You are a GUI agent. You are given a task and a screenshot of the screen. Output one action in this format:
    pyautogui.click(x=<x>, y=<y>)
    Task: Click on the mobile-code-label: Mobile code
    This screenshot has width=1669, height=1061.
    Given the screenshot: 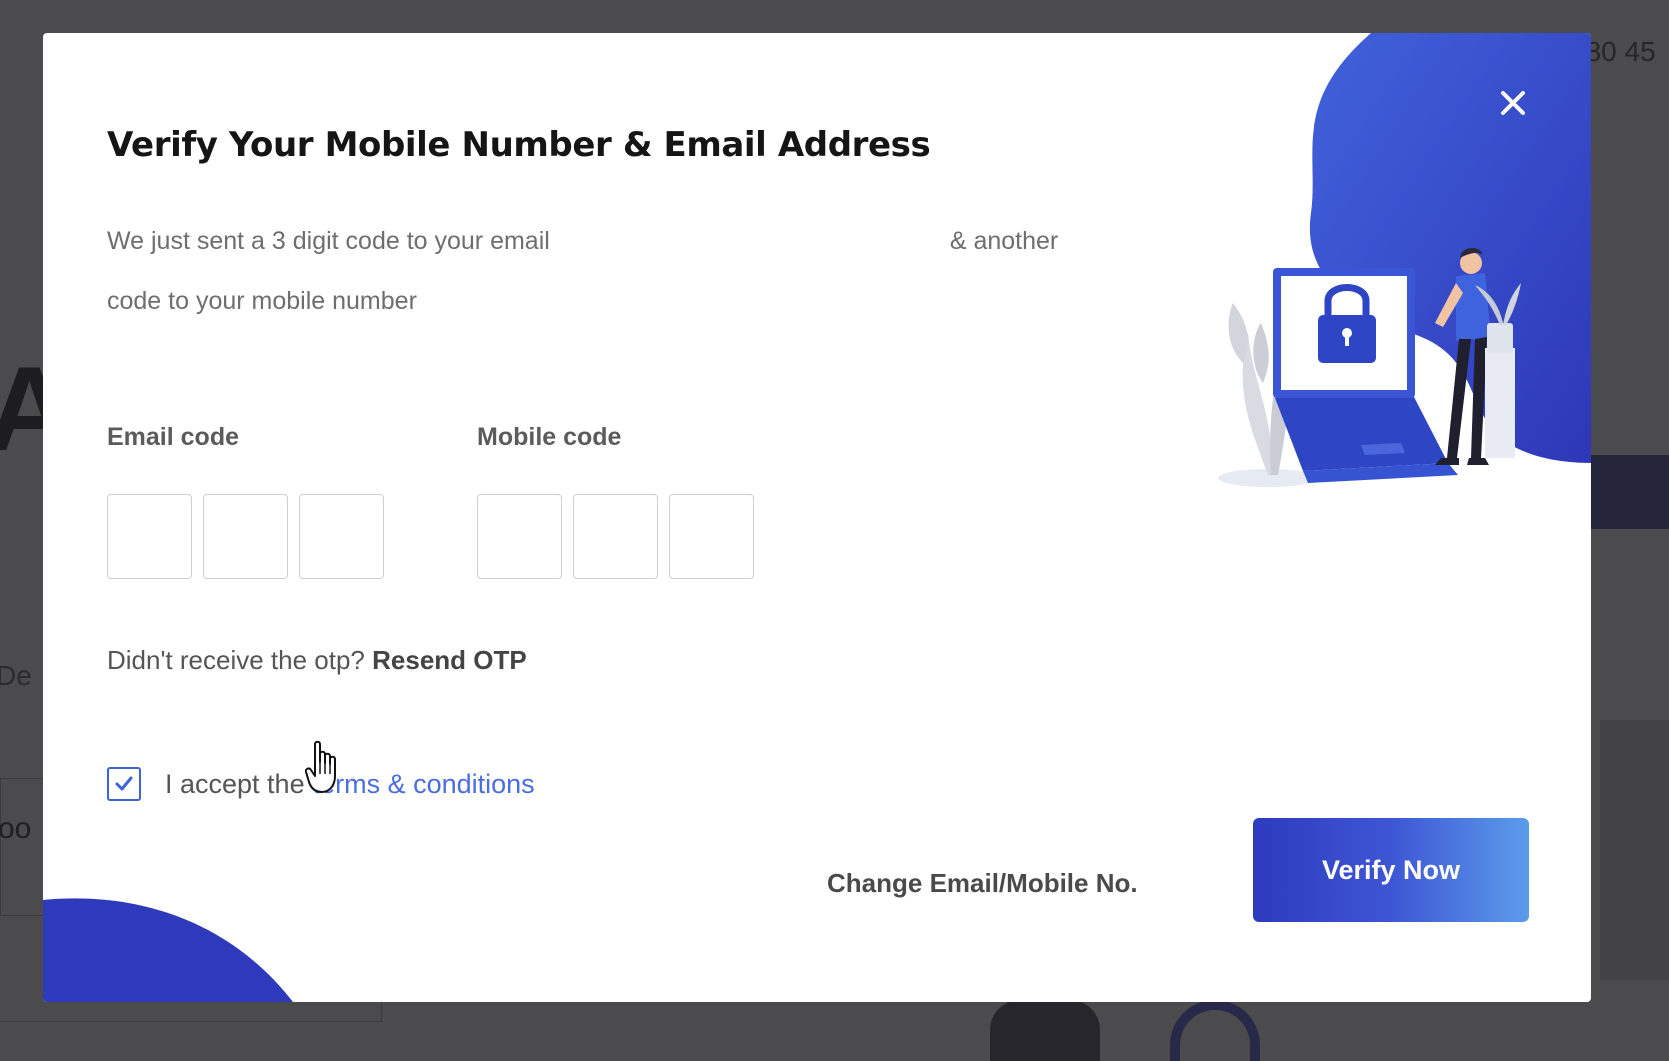 What is the action you would take?
    pyautogui.click(x=549, y=437)
    